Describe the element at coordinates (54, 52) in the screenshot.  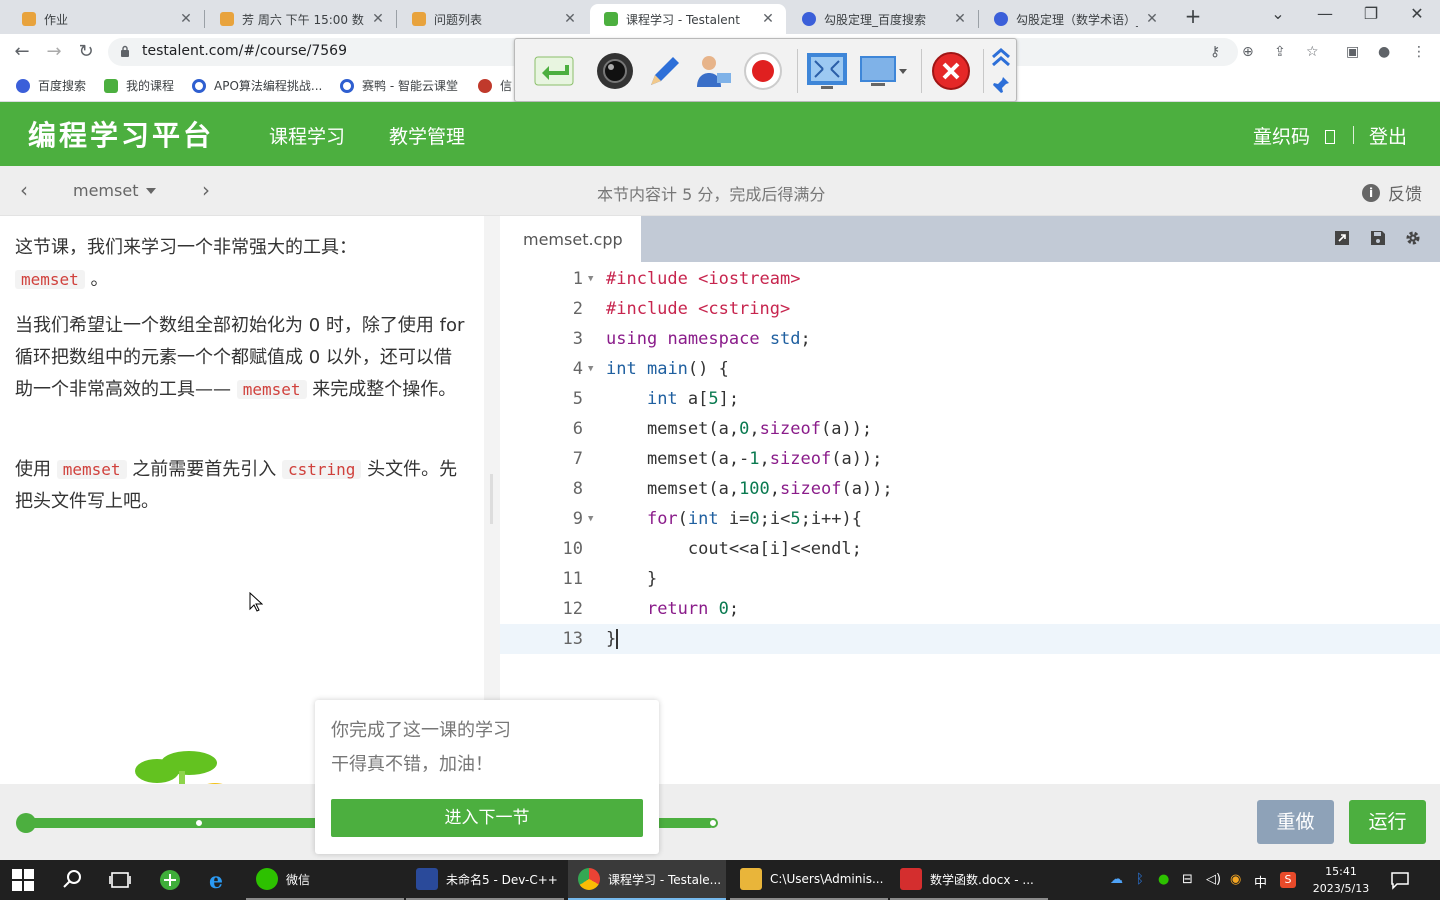
I see `forward-arrow-icon: →` at that location.